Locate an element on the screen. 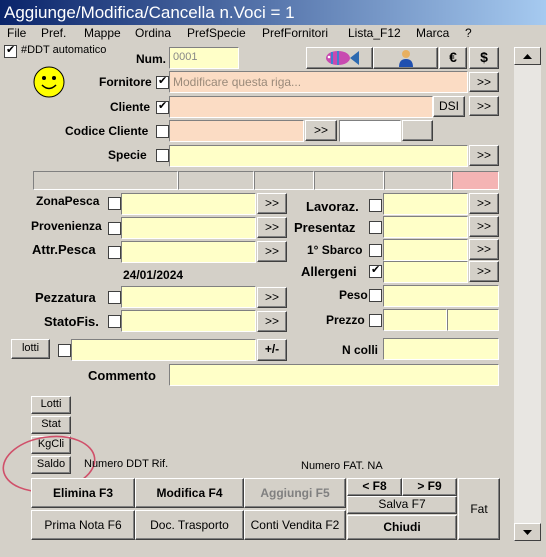 This screenshot has height=557, width=546. ncolli-input is located at coordinates (441, 349).